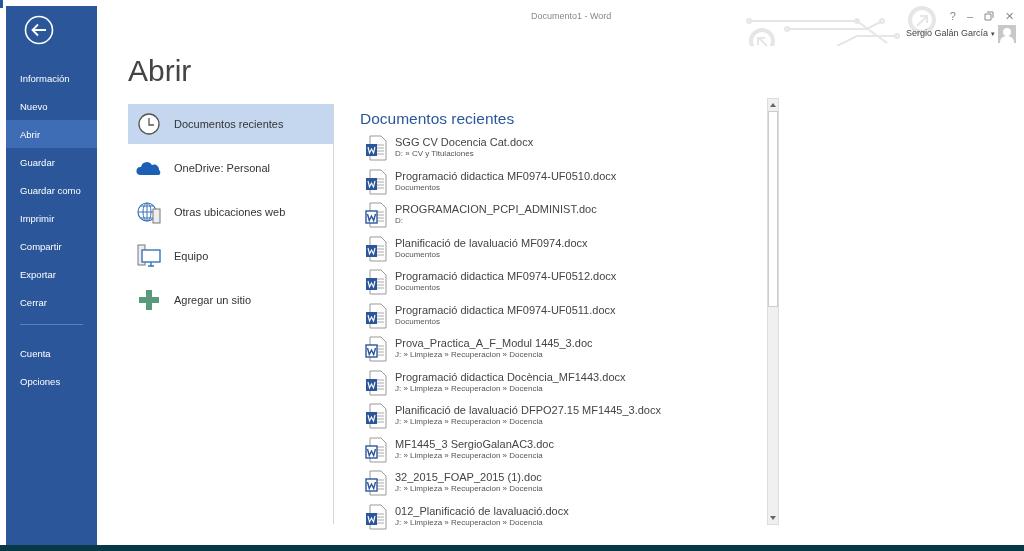 Image resolution: width=1024 pixels, height=551 pixels. What do you see at coordinates (494, 344) in the screenshot?
I see `file-name: Prova_Practica_A_F_Modul 1445_3.doc` at bounding box center [494, 344].